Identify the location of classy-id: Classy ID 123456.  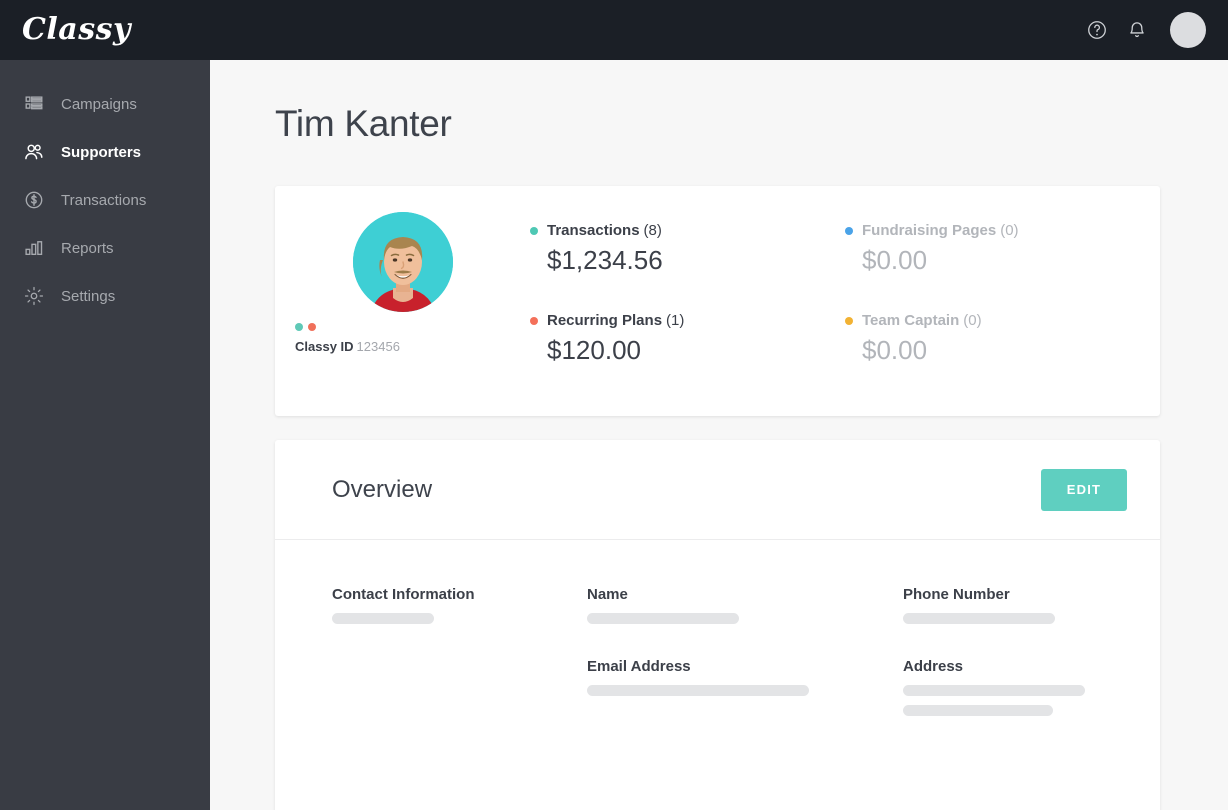
(347, 346).